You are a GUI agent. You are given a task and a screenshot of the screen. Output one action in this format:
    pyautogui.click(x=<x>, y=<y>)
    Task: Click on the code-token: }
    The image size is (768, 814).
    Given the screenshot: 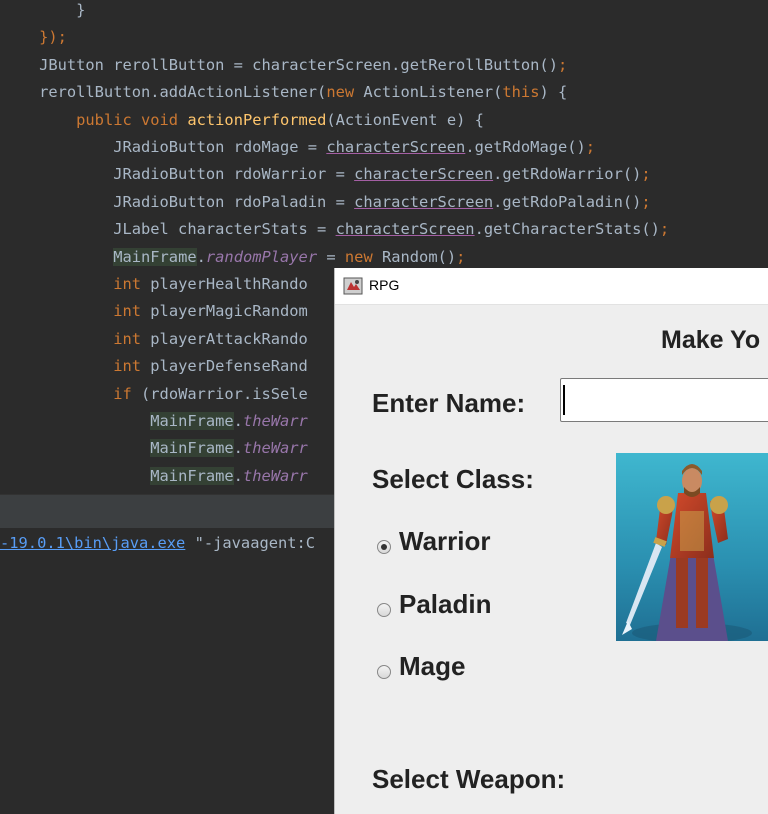 What is the action you would take?
    pyautogui.click(x=44, y=10)
    